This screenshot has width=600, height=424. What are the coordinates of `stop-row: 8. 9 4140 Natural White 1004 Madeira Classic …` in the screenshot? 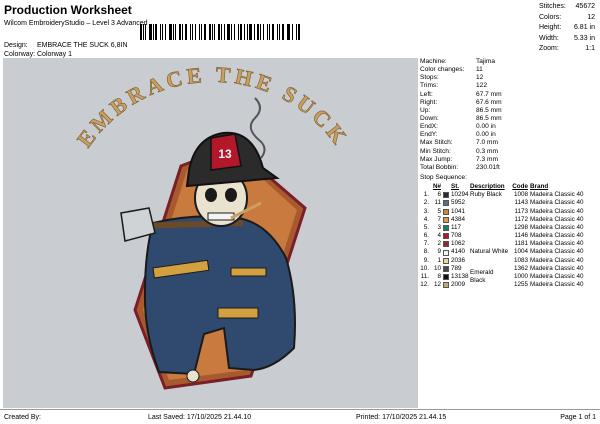 It's located at (509, 252).